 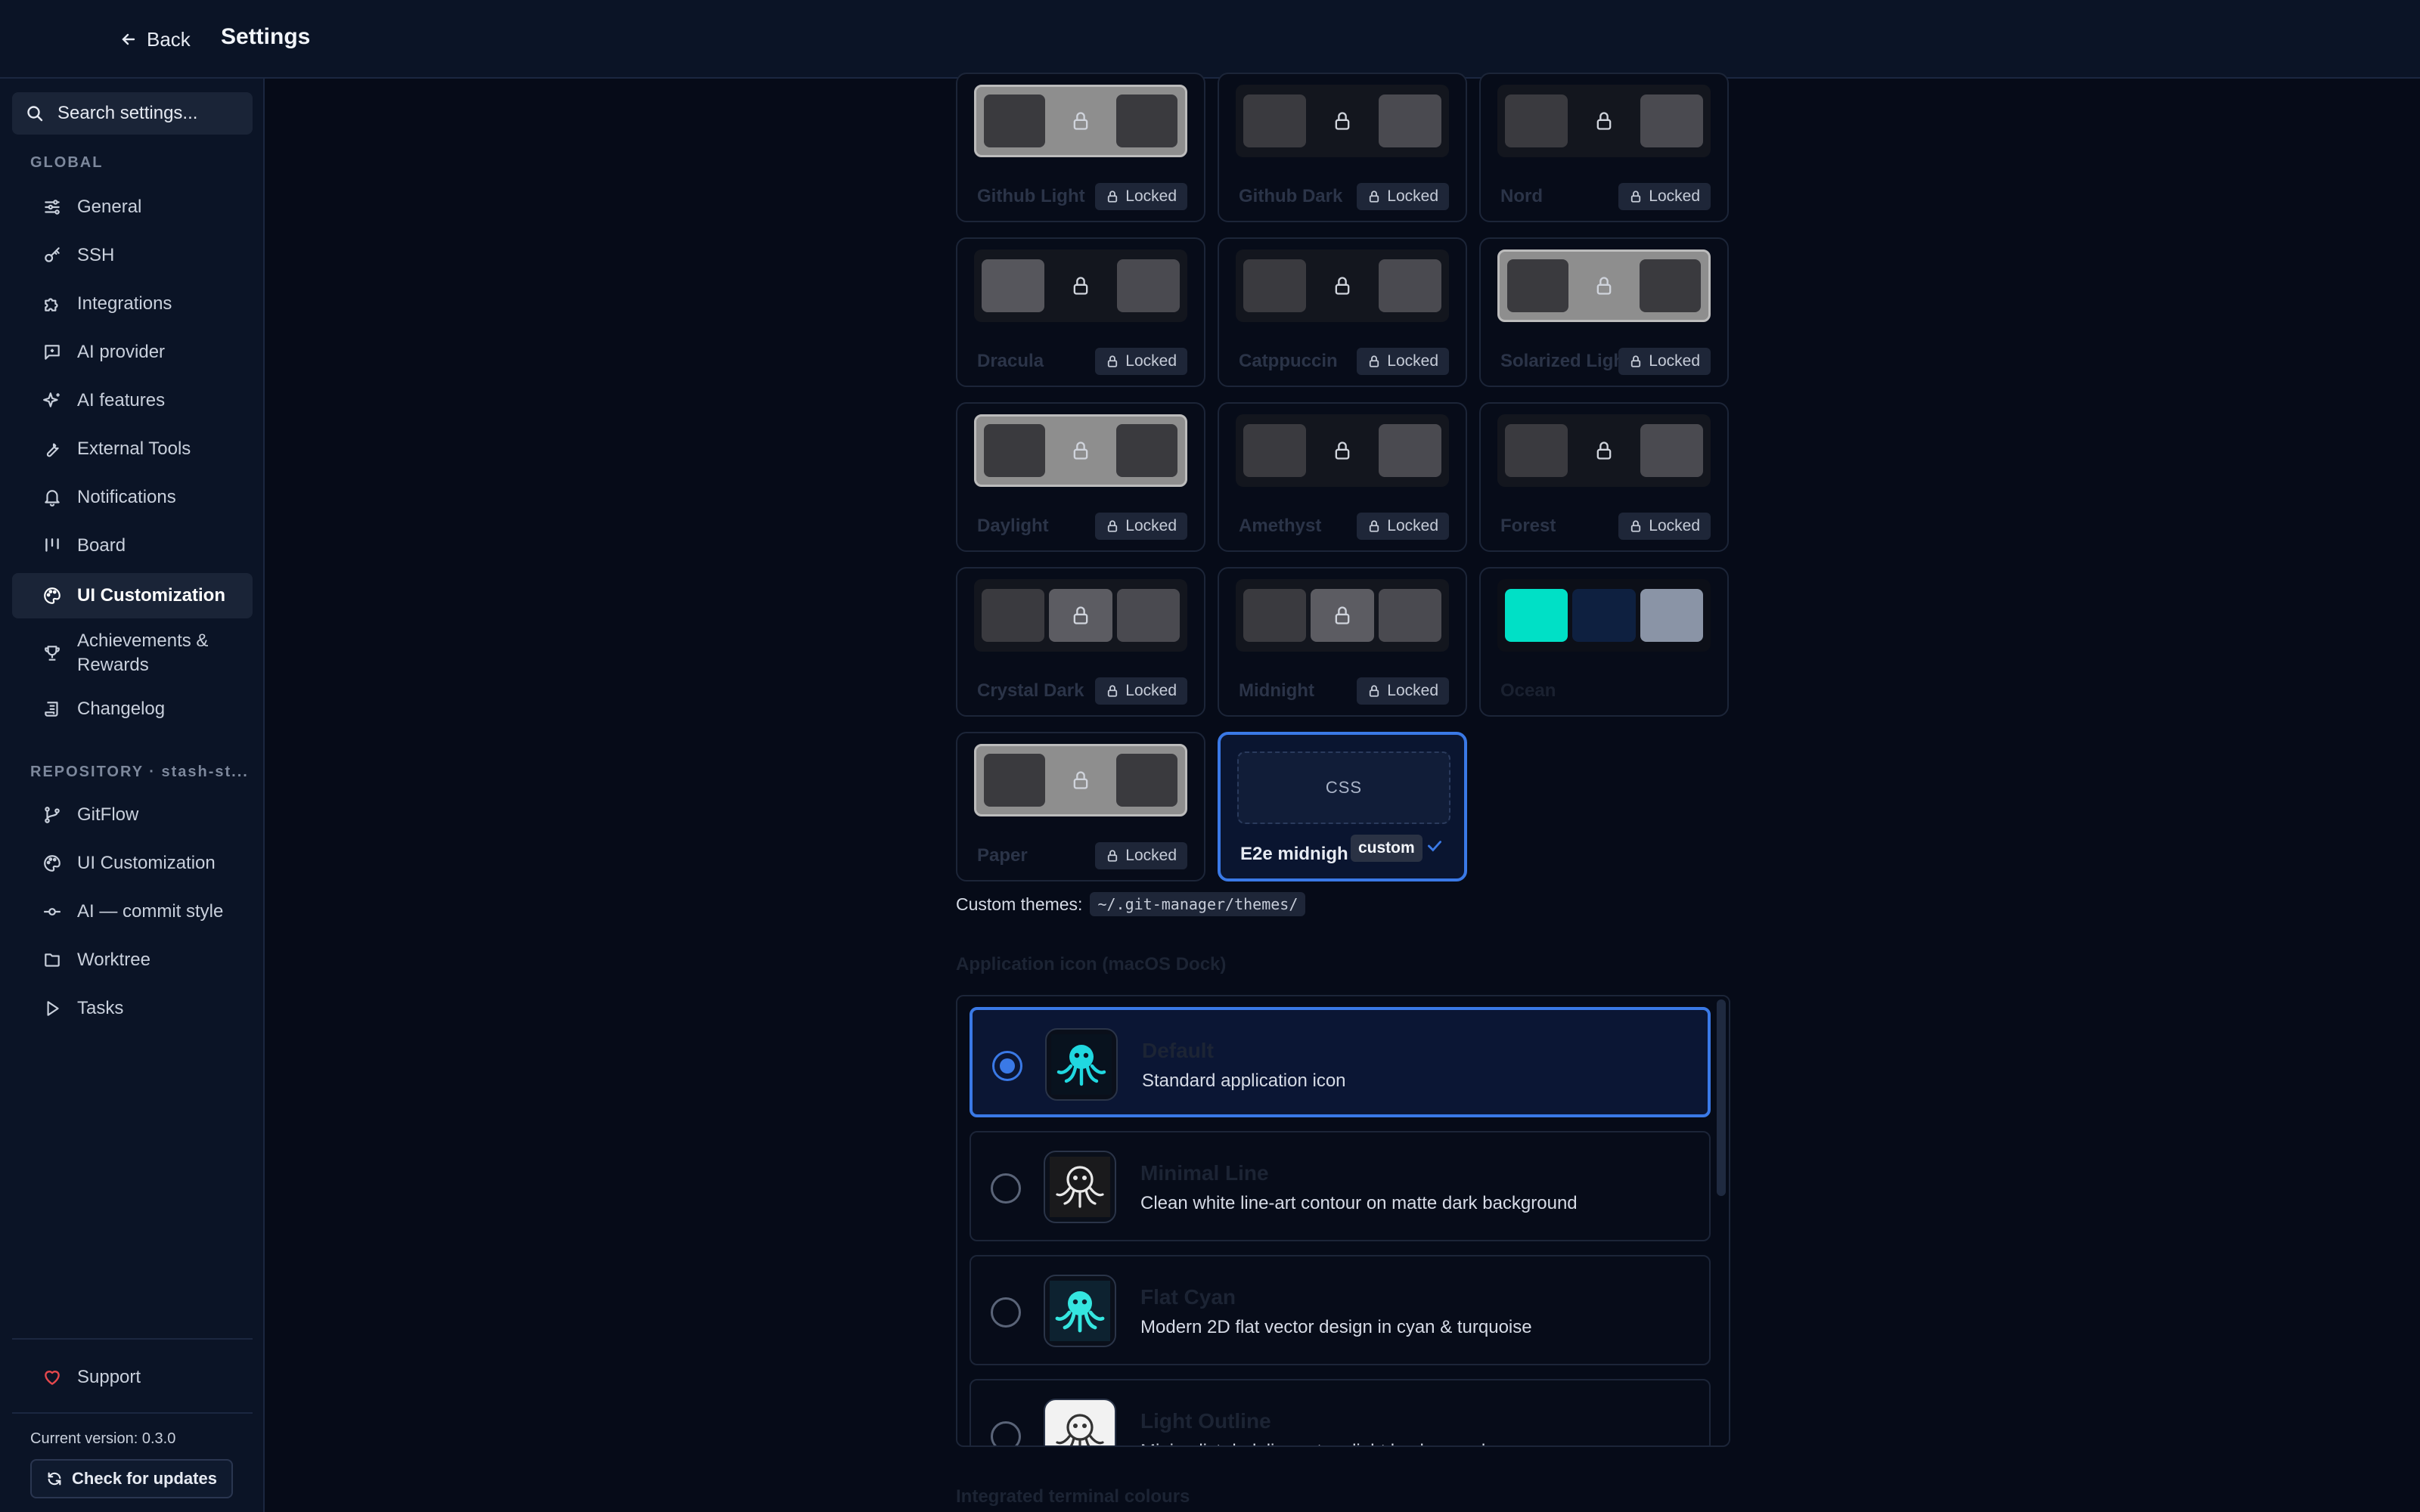 What do you see at coordinates (1604, 477) in the screenshot?
I see `theme-card-forest: Forest Locked` at bounding box center [1604, 477].